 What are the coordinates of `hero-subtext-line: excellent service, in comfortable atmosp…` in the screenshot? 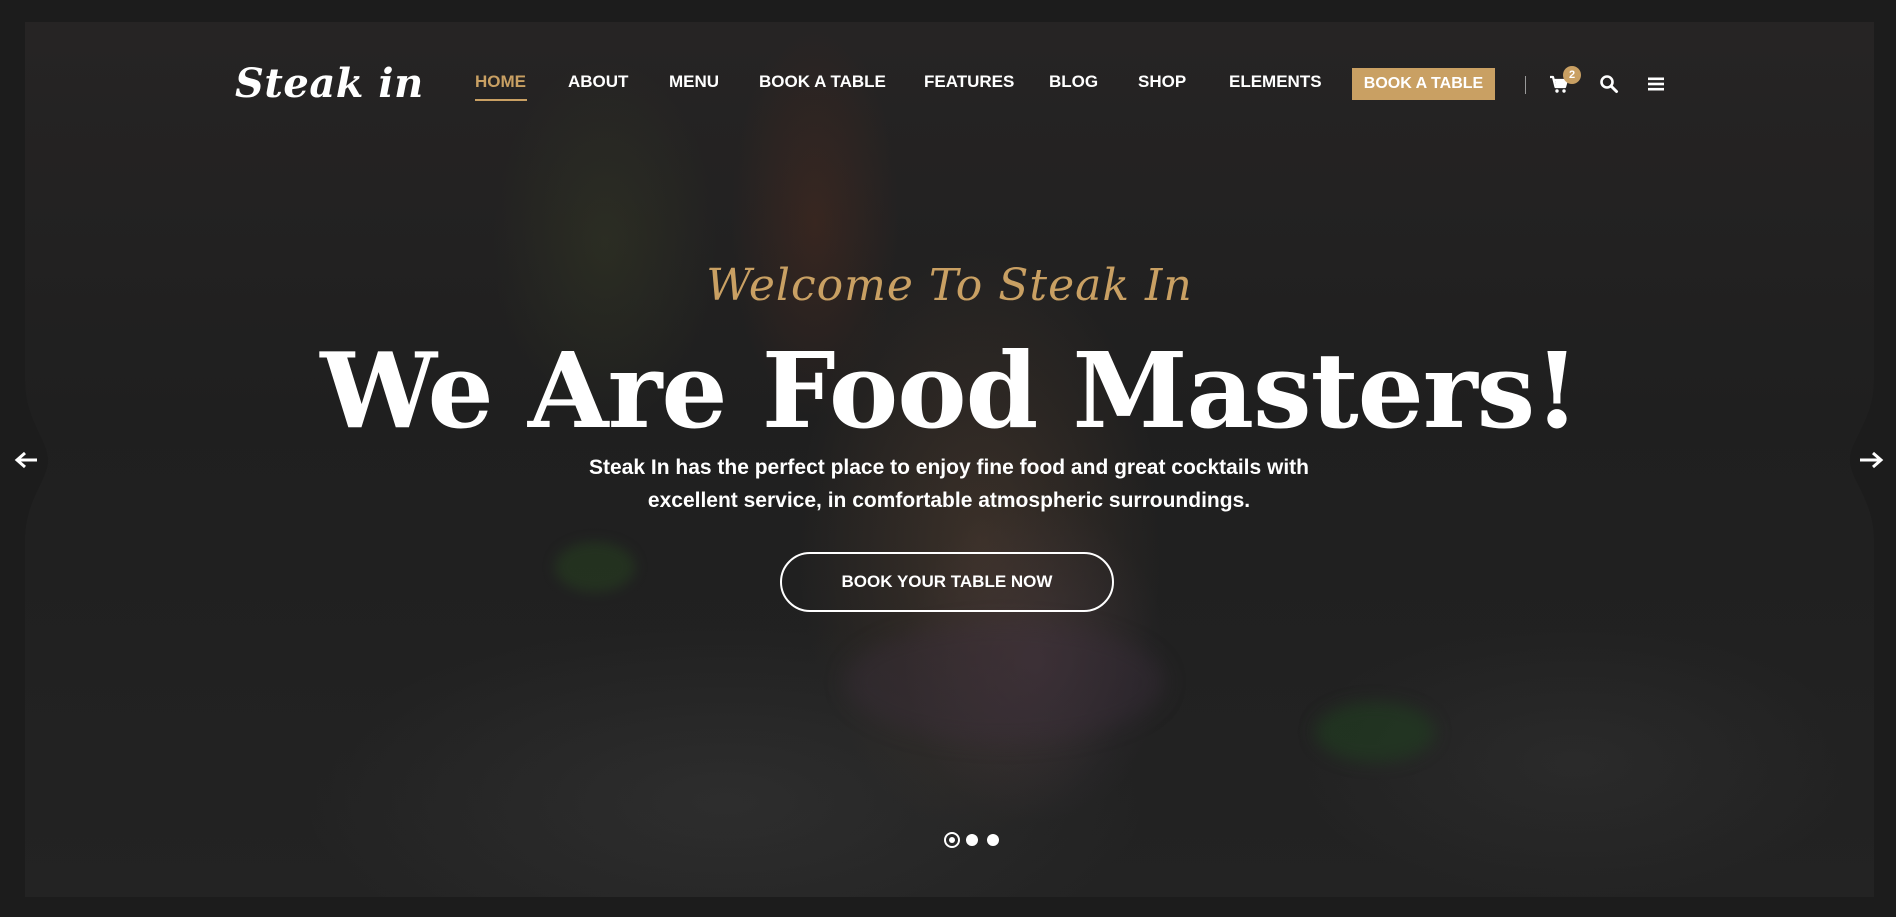 It's located at (949, 500).